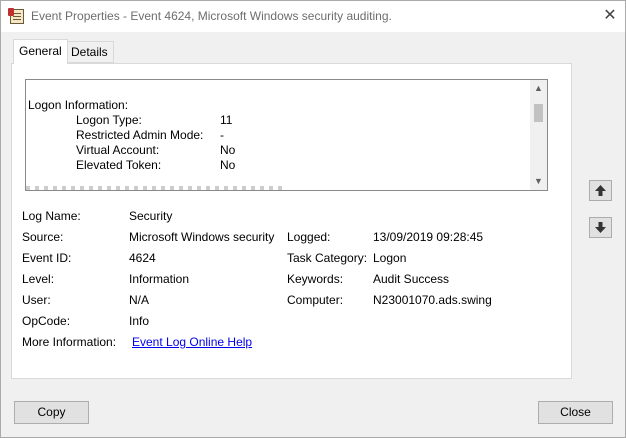 This screenshot has width=626, height=438. I want to click on level-value: Information, so click(159, 279).